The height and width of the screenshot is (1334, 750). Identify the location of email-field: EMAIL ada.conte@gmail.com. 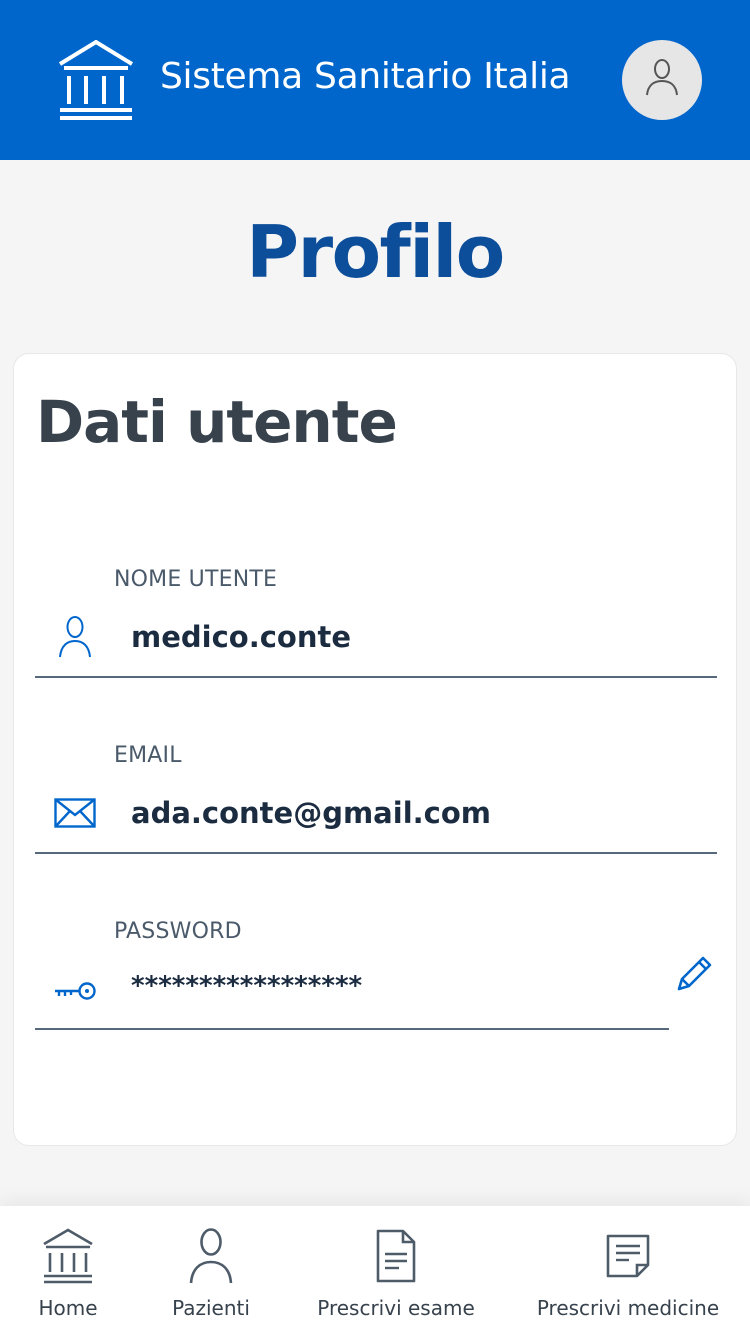
(376, 799).